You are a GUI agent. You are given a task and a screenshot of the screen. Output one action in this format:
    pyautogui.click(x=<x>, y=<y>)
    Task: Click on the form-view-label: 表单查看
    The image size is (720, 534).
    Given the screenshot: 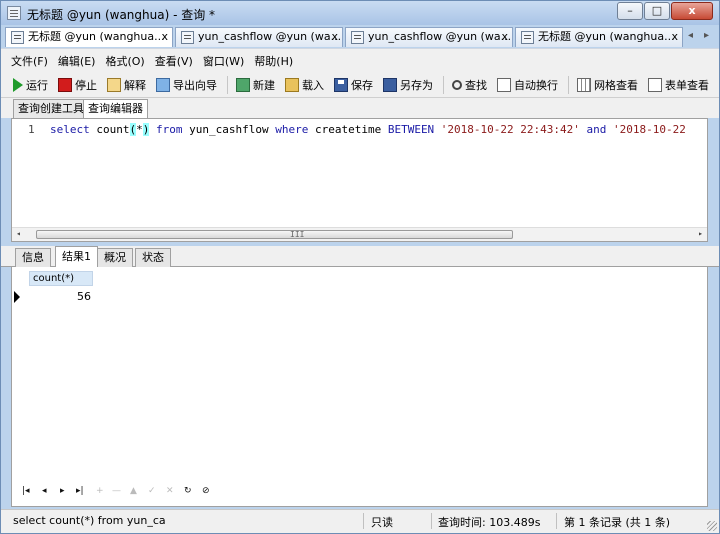 What is the action you would take?
    pyautogui.click(x=687, y=85)
    